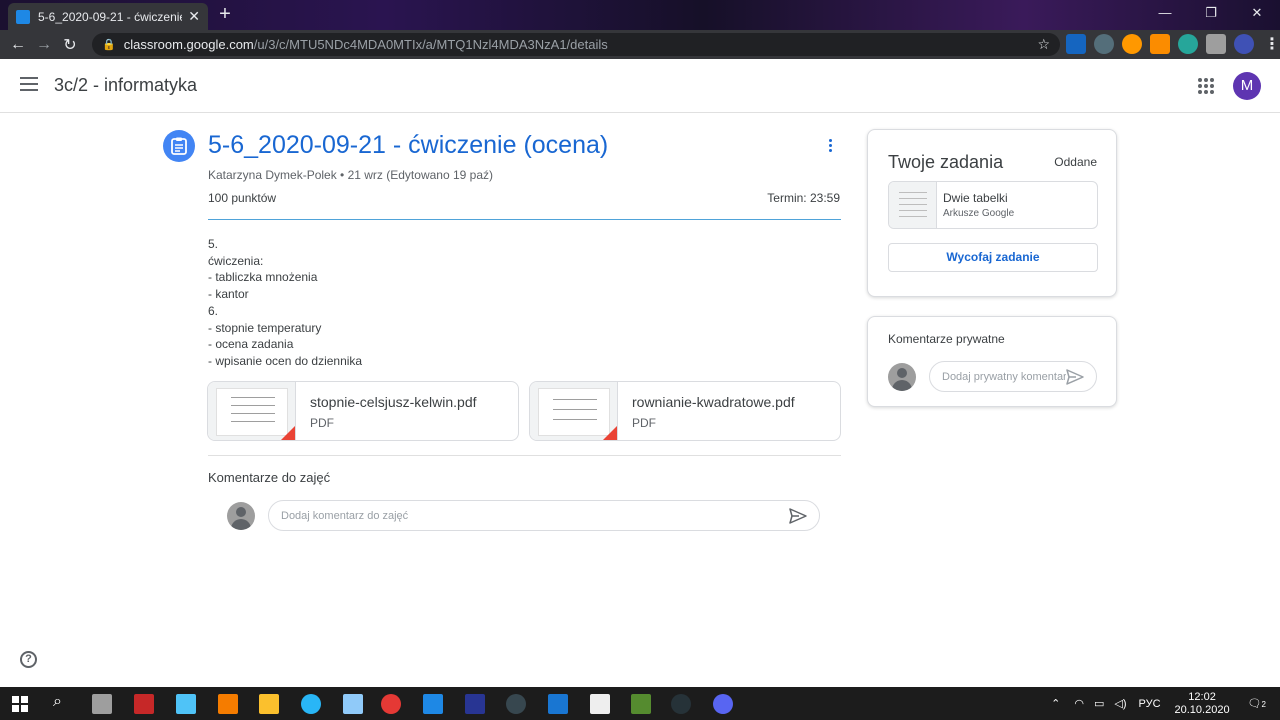  Describe the element at coordinates (29, 84) in the screenshot. I see `hamburger-menu-icon` at that location.